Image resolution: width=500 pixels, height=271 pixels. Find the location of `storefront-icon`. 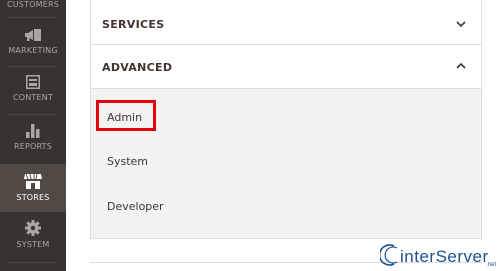

storefront-icon is located at coordinates (33, 181).